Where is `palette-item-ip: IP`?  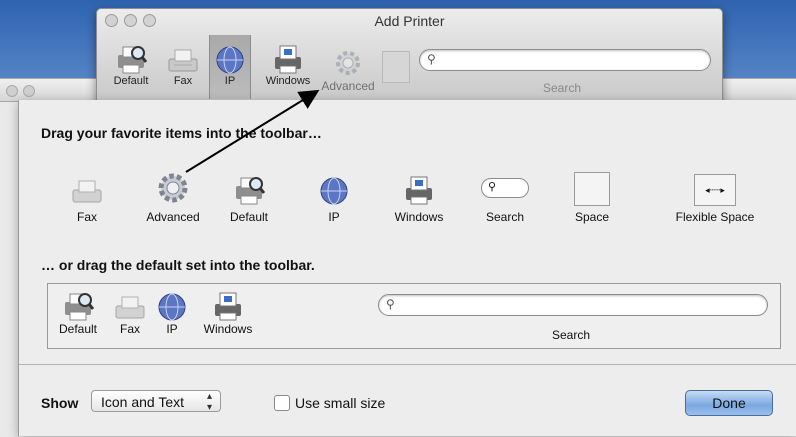 palette-item-ip: IP is located at coordinates (334, 197).